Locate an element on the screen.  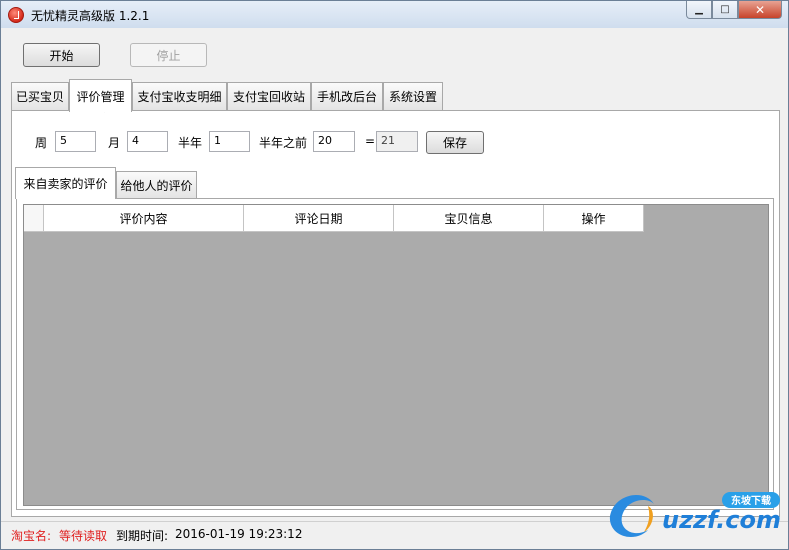
shop-name-value: 等待读取 is located at coordinates (83, 536).